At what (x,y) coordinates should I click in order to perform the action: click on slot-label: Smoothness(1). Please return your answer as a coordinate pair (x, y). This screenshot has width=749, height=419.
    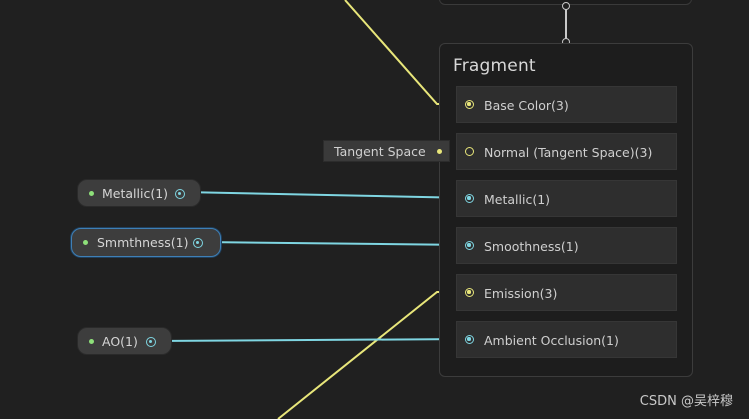
    Looking at the image, I should click on (531, 246).